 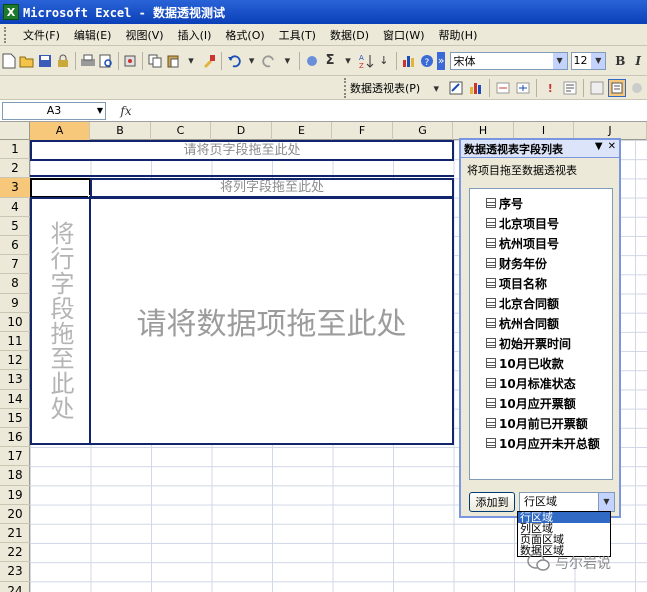 I want to click on chevron-down-icon: ▾, so click(x=436, y=88).